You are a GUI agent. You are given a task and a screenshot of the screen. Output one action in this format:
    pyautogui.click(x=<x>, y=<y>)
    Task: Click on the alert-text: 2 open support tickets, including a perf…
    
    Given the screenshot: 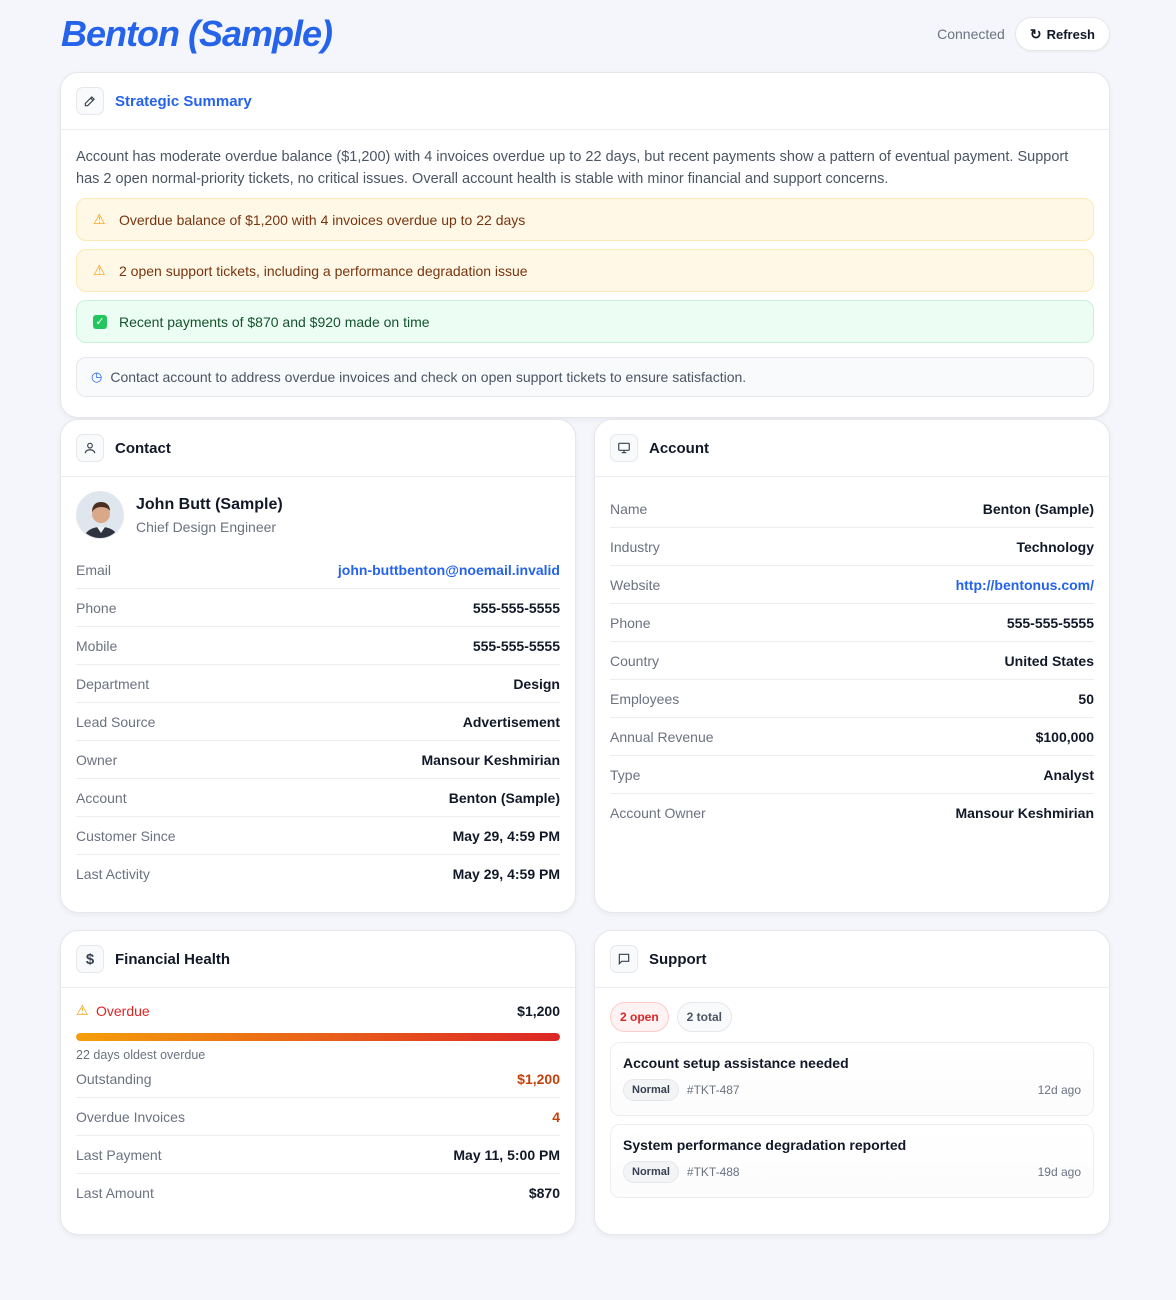 What is the action you would take?
    pyautogui.click(x=323, y=270)
    